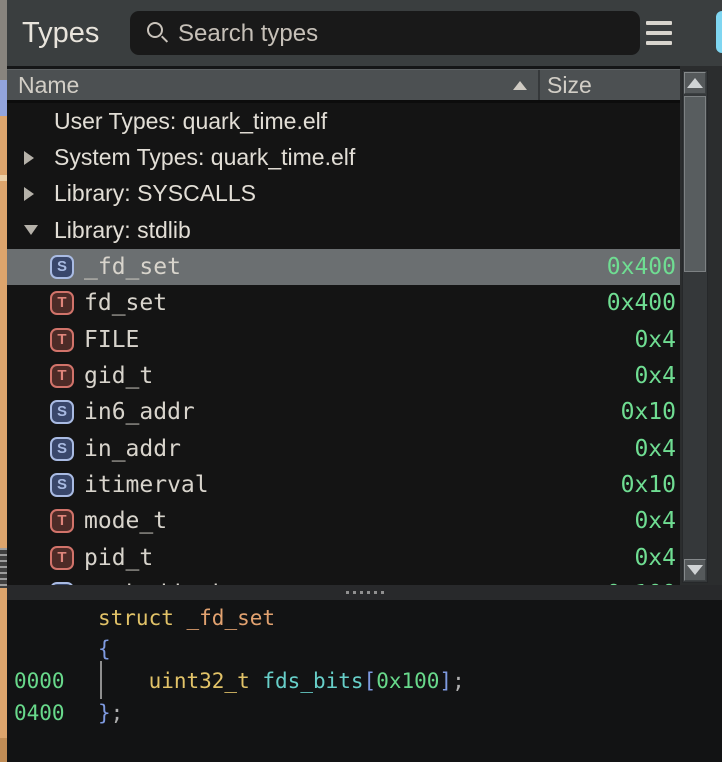 The width and height of the screenshot is (722, 762). Describe the element at coordinates (659, 33) in the screenshot. I see `menu-icon` at that location.